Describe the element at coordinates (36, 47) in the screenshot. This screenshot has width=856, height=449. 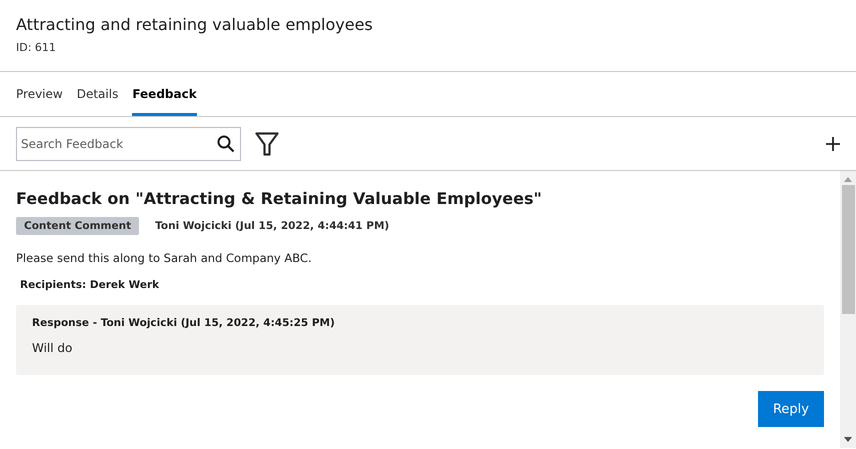
I see `id-label: ID: 611` at that location.